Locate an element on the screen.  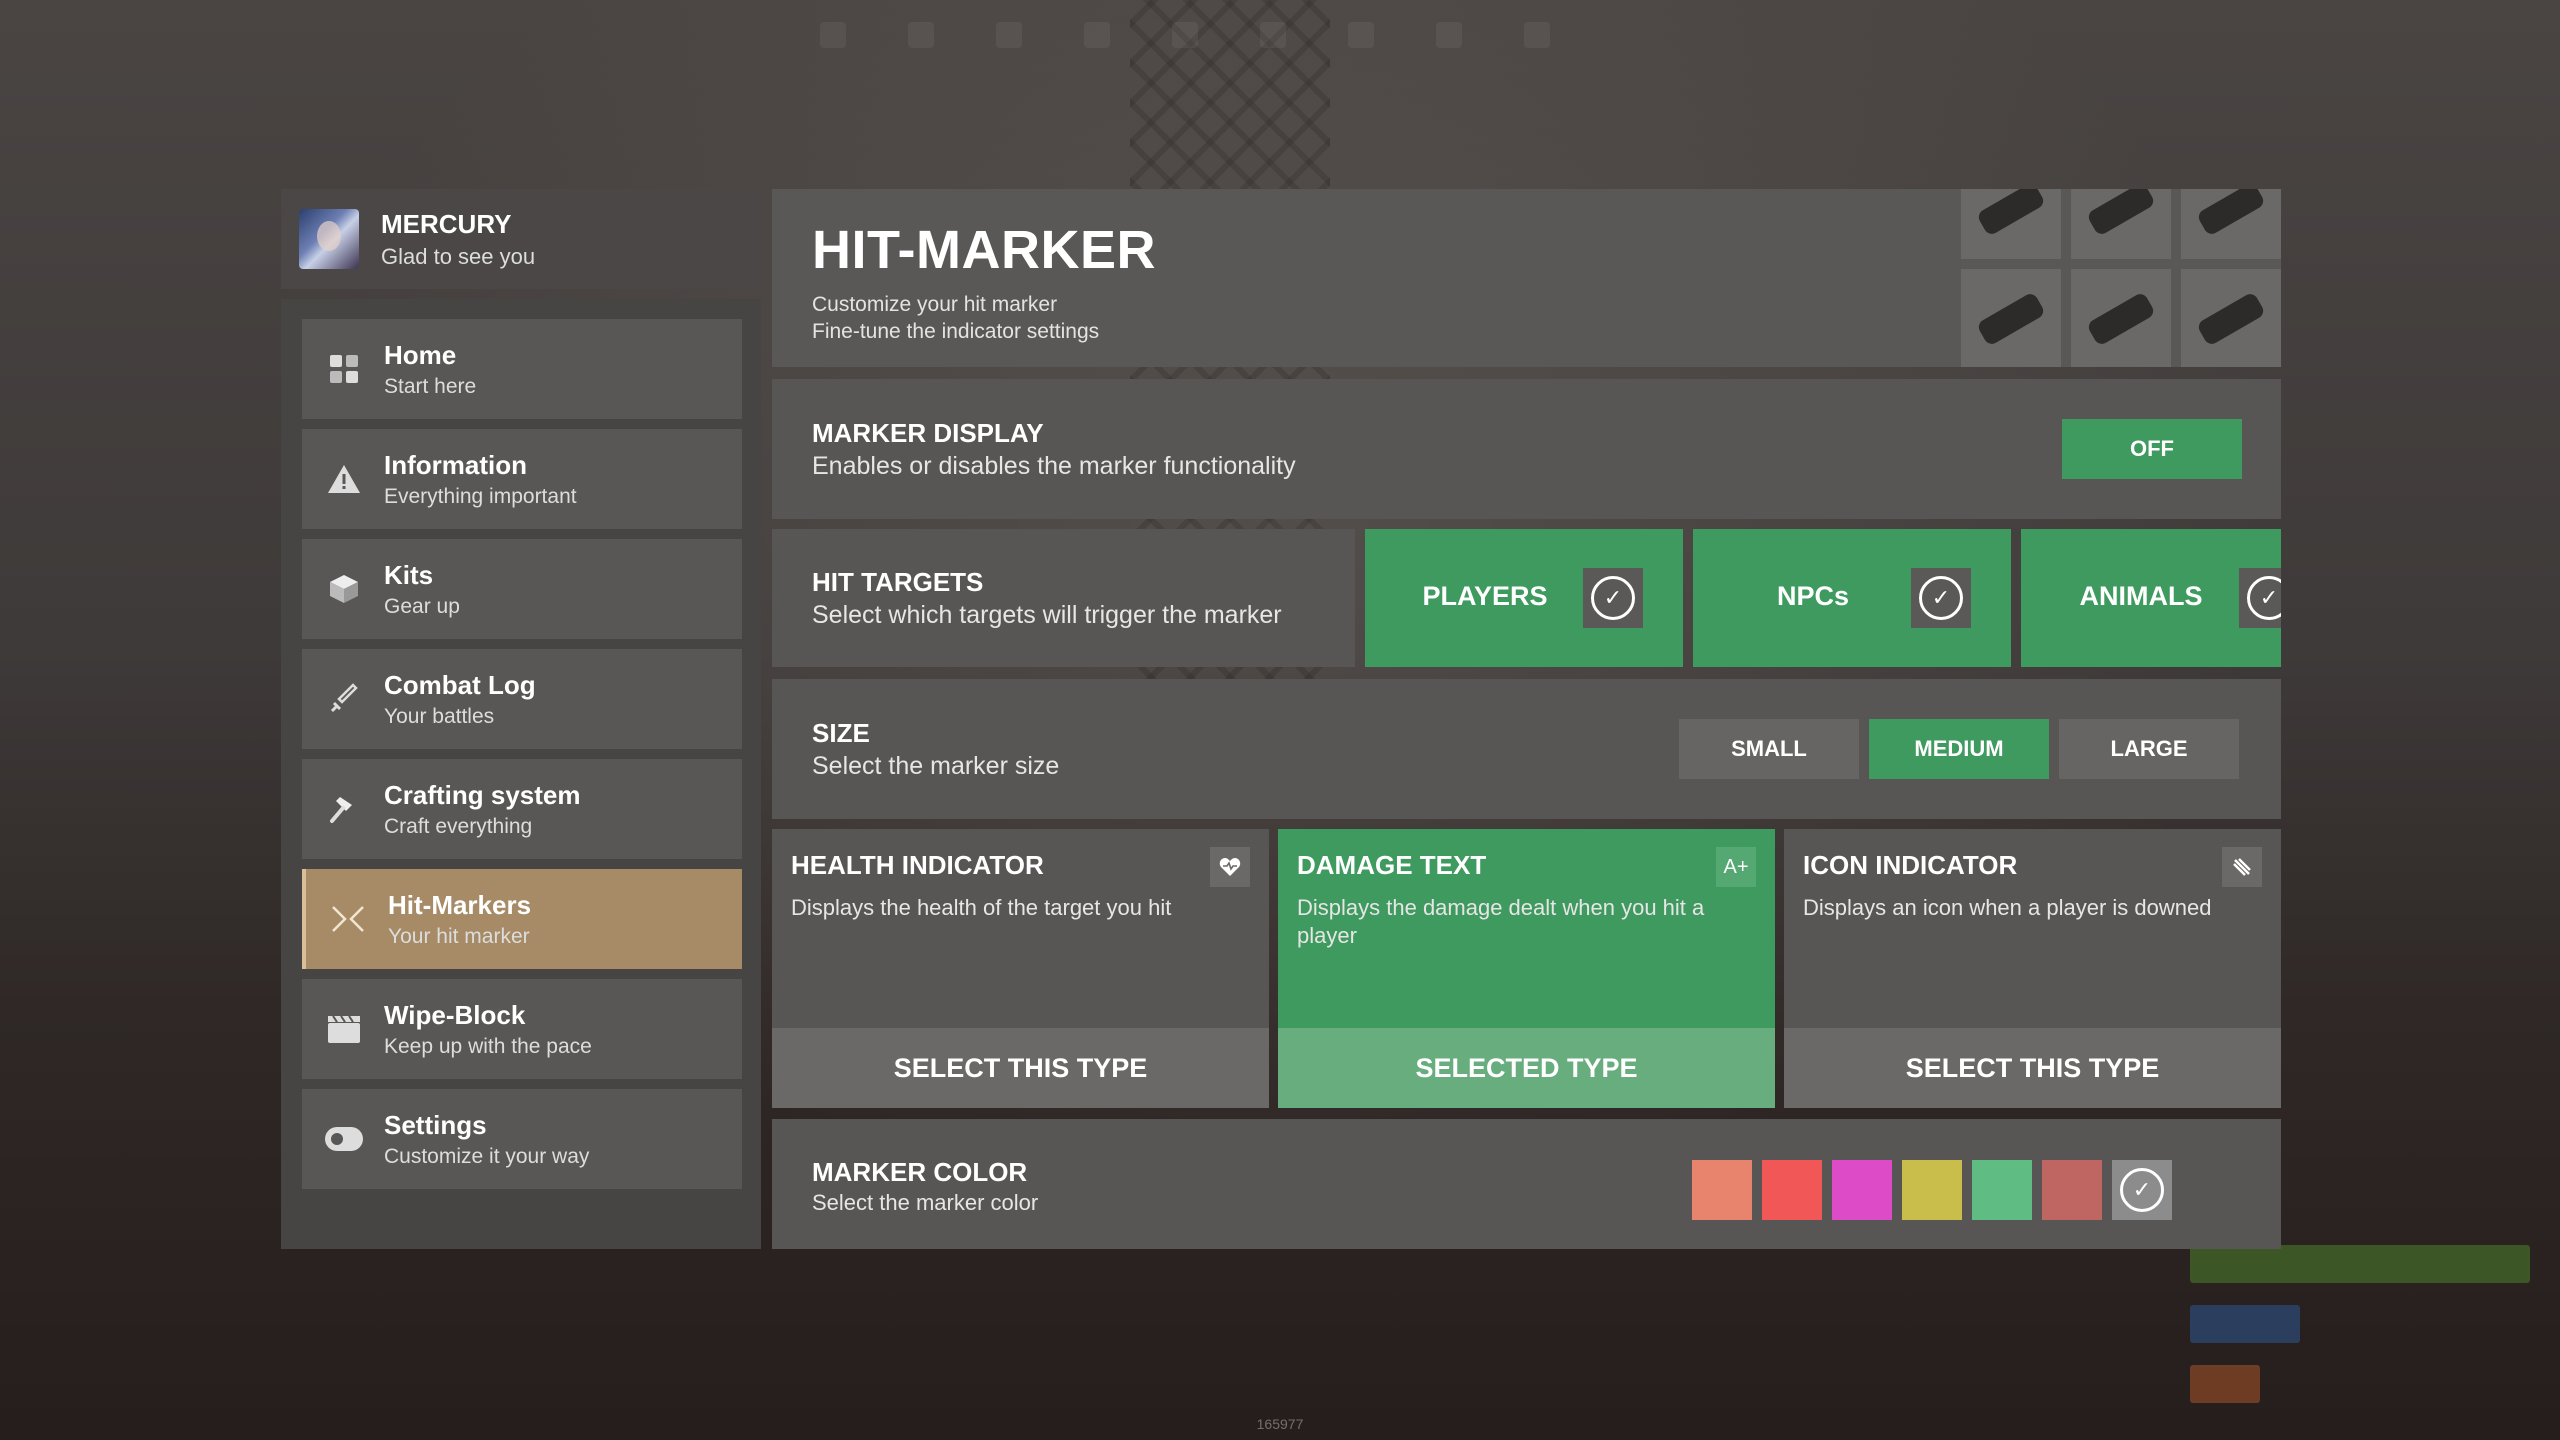
size-description: Select the marker size is located at coordinates (936, 766).